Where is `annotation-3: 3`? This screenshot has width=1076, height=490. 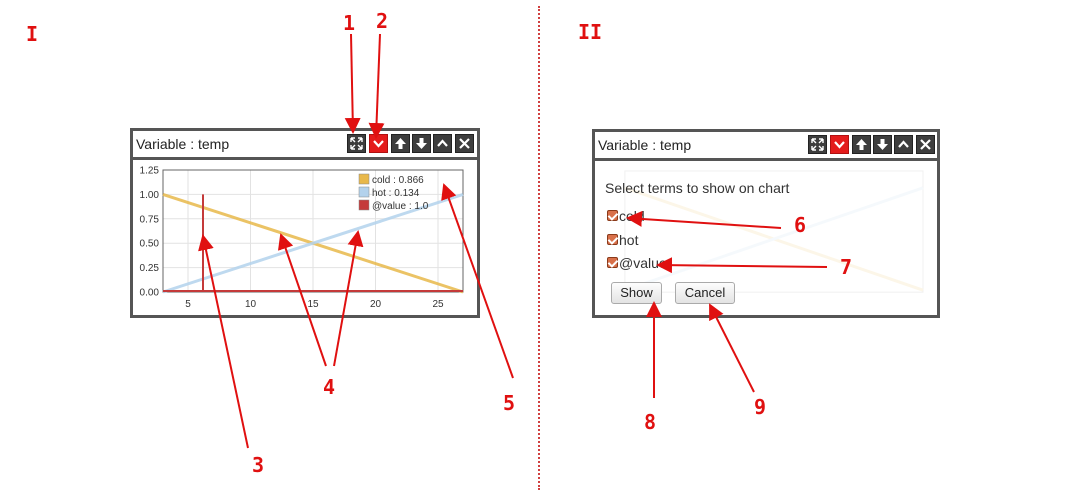
annotation-3: 3 is located at coordinates (258, 465).